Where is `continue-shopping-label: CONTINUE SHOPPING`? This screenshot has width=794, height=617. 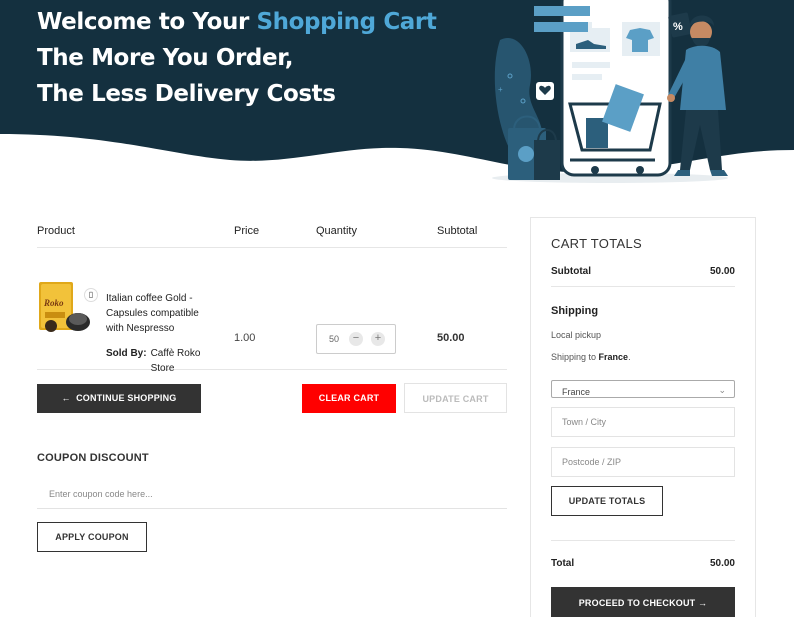 continue-shopping-label: CONTINUE SHOPPING is located at coordinates (126, 398).